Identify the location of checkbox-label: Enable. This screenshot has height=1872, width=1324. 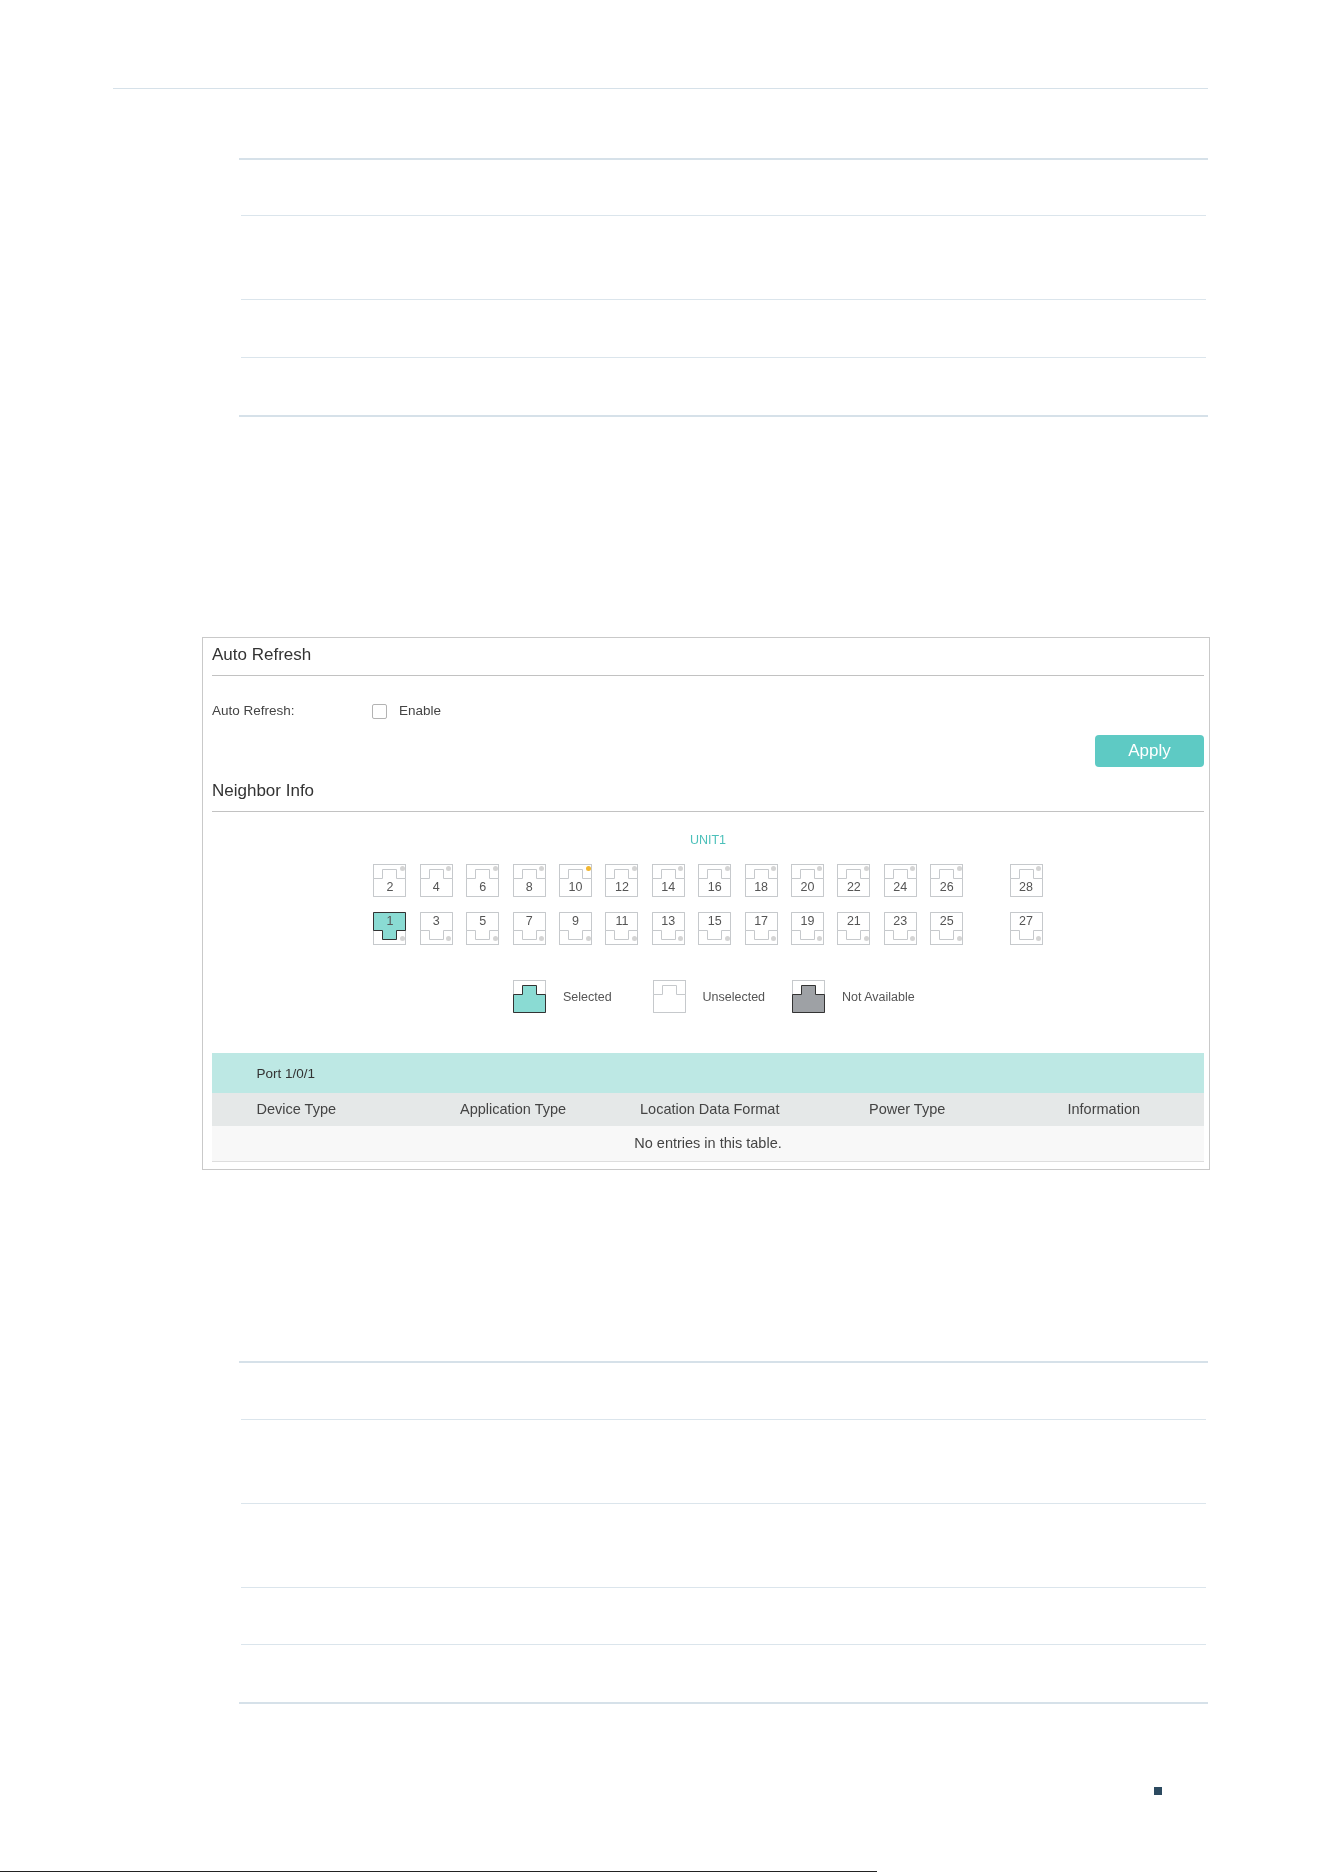
(420, 711).